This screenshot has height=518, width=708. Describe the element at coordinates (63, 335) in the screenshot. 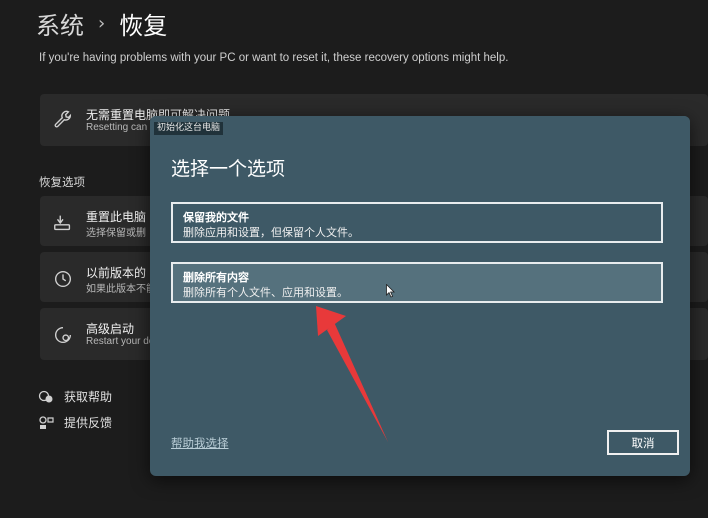

I see `advanced-startup-icon` at that location.